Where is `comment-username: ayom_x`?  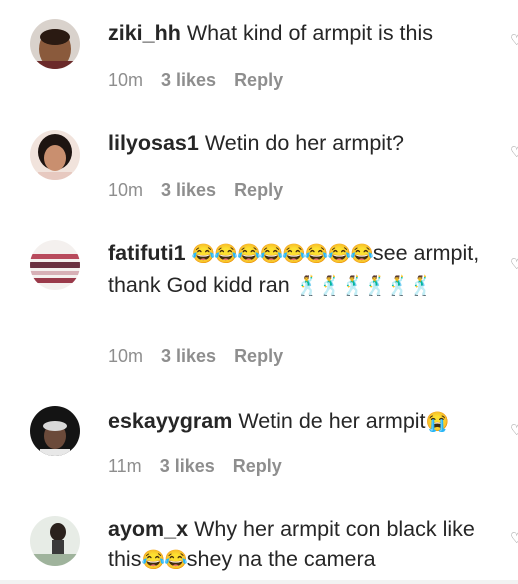
comment-username: ayom_x is located at coordinates (148, 529).